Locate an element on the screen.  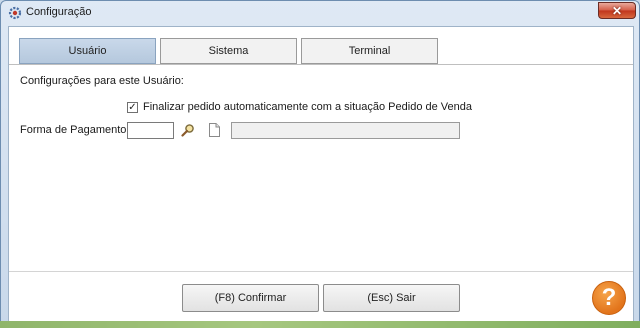
tab-terminal-label: Terminal is located at coordinates (369, 51).